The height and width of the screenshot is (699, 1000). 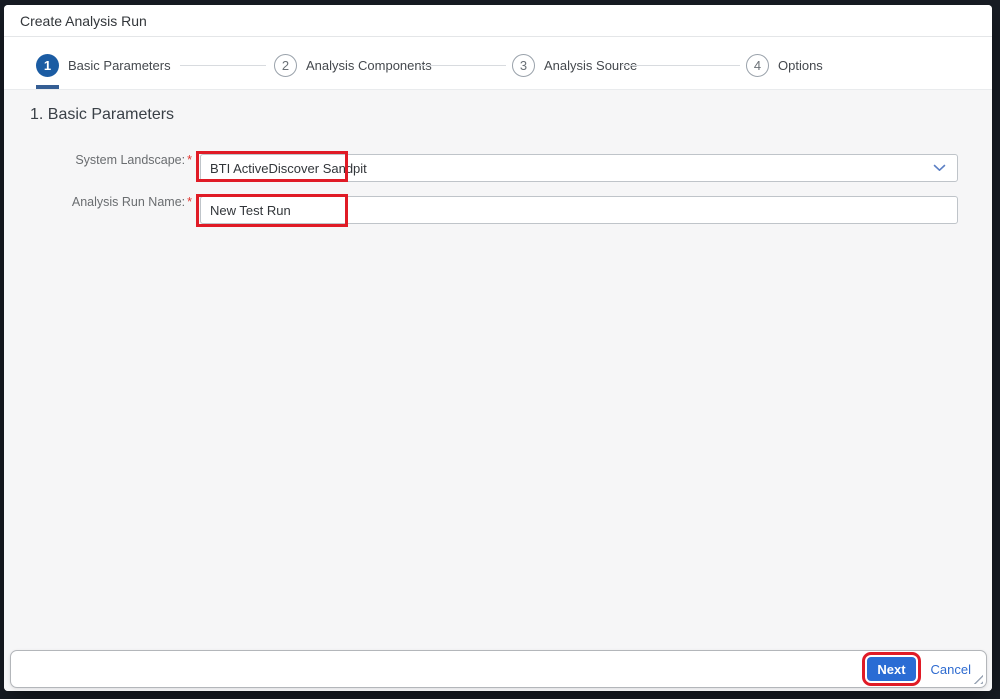 What do you see at coordinates (579, 210) in the screenshot?
I see `analysis-run-name-input` at bounding box center [579, 210].